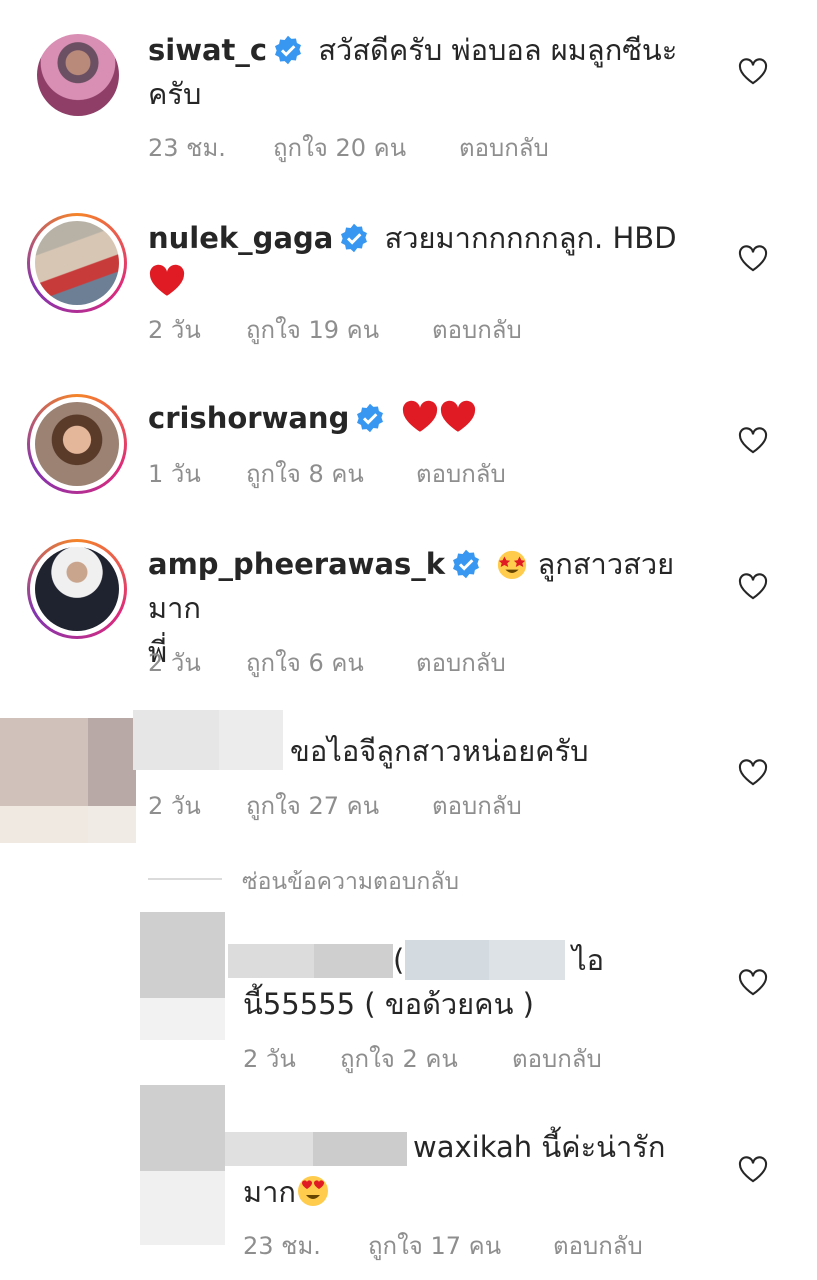 Image resolution: width=817 pixels, height=1280 pixels. Describe the element at coordinates (77, 589) in the screenshot. I see `avatar-amp-pheerawas-k` at that location.